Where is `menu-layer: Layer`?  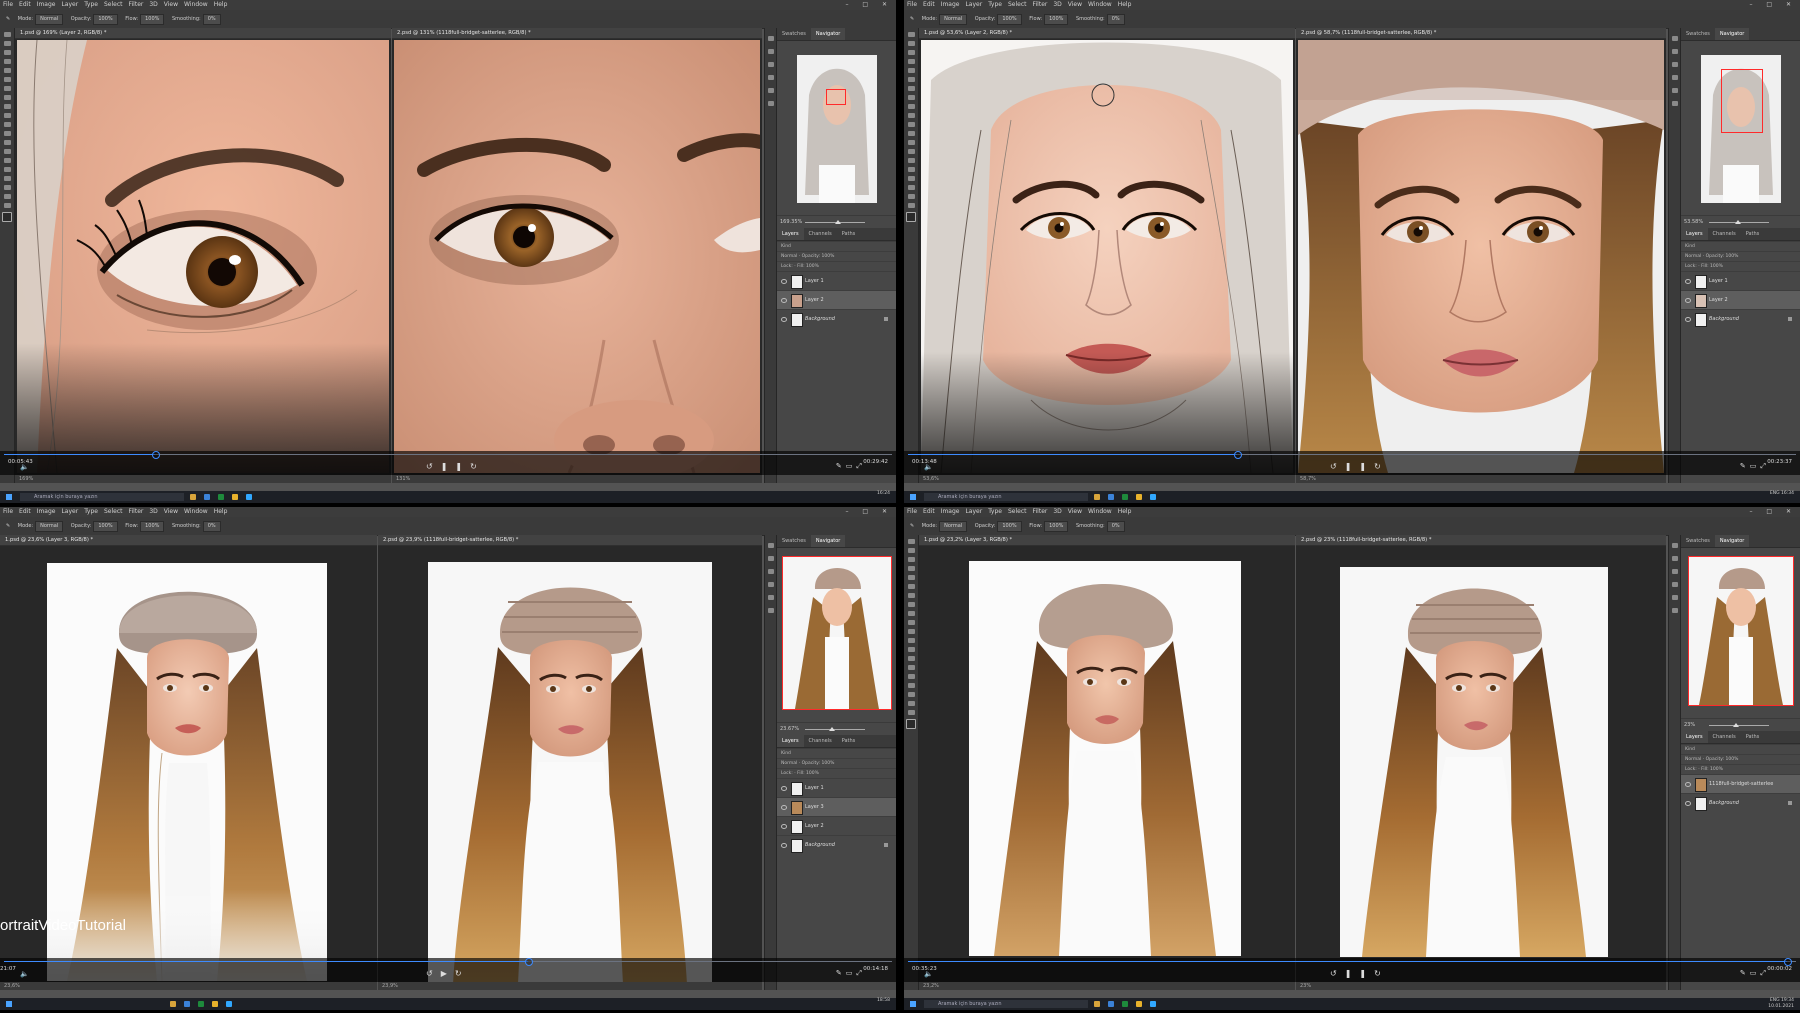
menu-layer: Layer is located at coordinates (69, 5).